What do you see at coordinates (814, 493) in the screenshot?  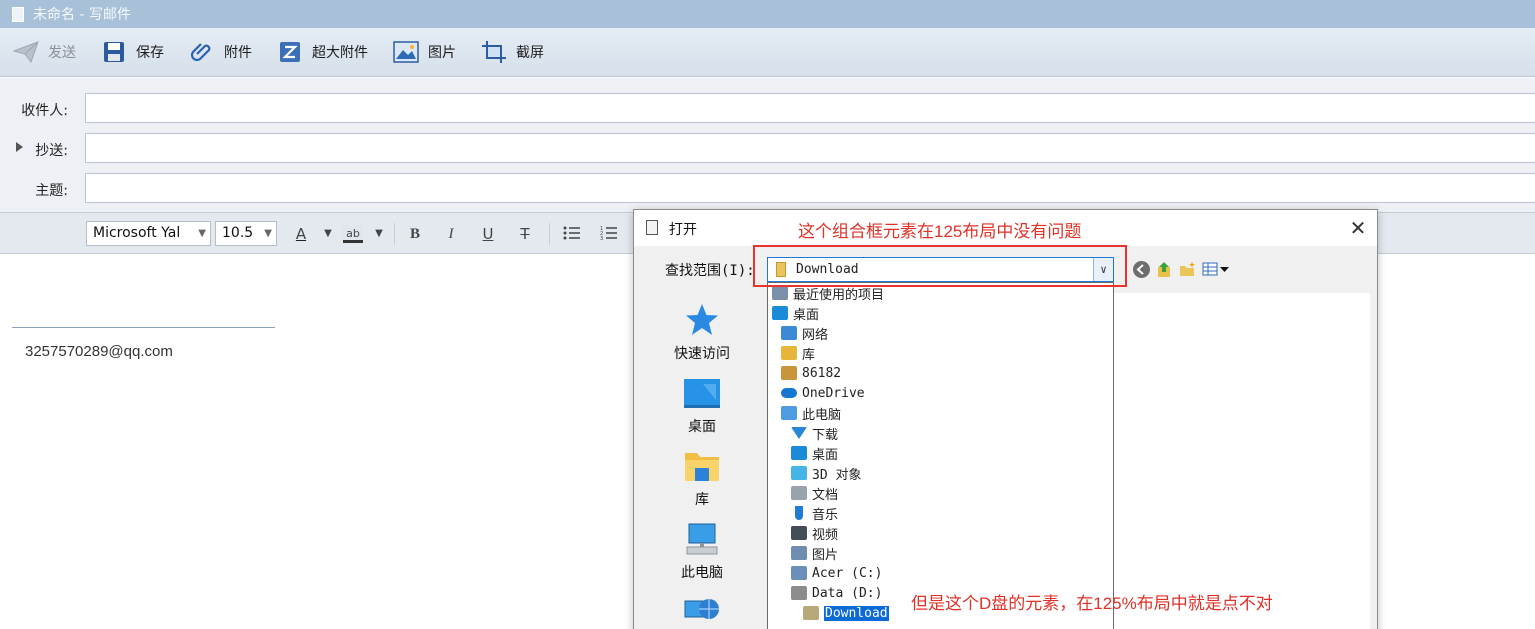 I see `dropdown-item: 文档` at bounding box center [814, 493].